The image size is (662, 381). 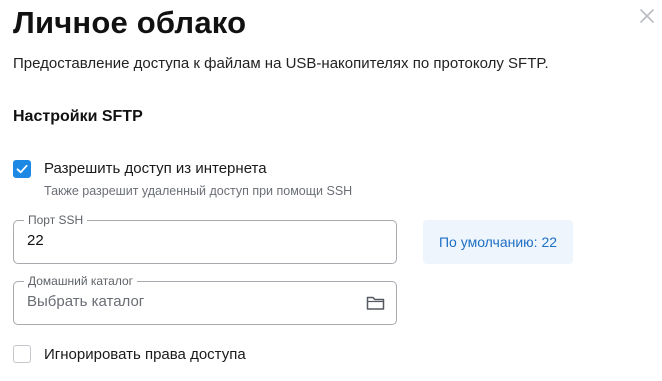 I want to click on close-icon, so click(x=647, y=16).